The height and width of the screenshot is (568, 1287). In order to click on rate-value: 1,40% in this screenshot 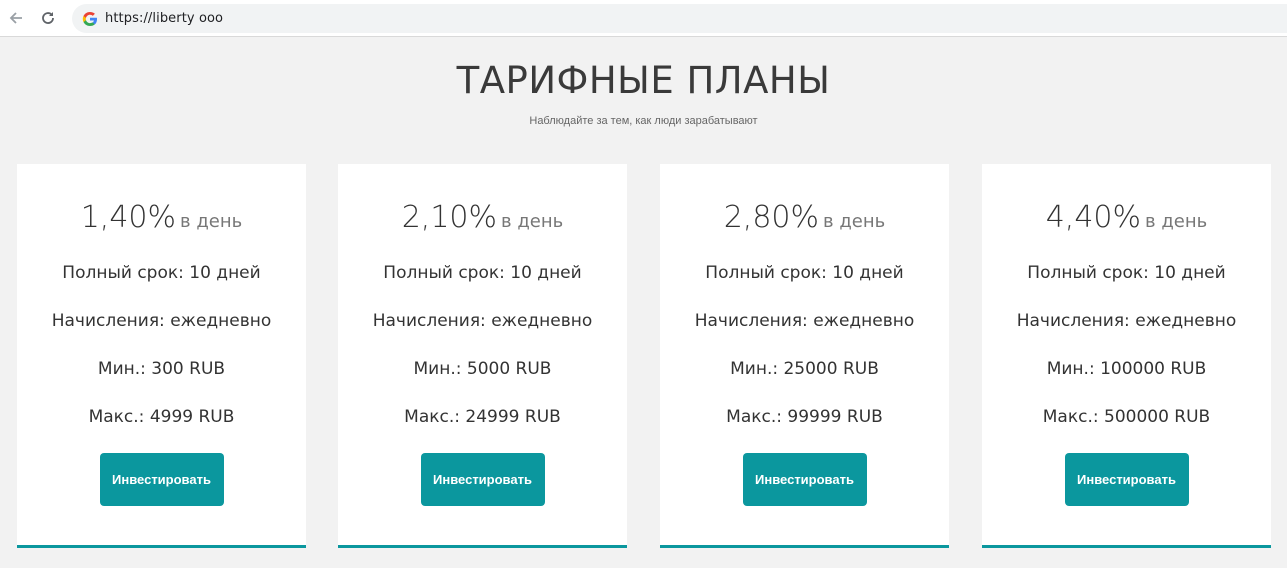, I will do `click(128, 217)`.